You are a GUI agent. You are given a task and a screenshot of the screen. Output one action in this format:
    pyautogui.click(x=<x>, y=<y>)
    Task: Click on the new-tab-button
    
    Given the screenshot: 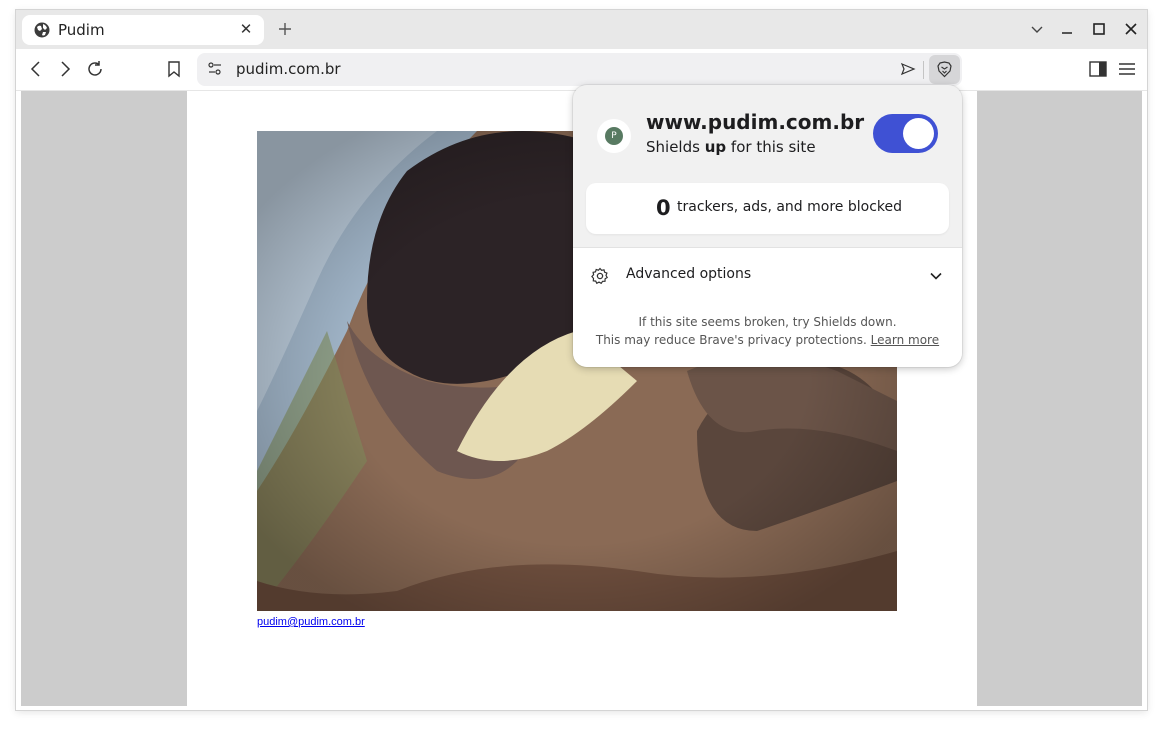 What is the action you would take?
    pyautogui.click(x=285, y=29)
    